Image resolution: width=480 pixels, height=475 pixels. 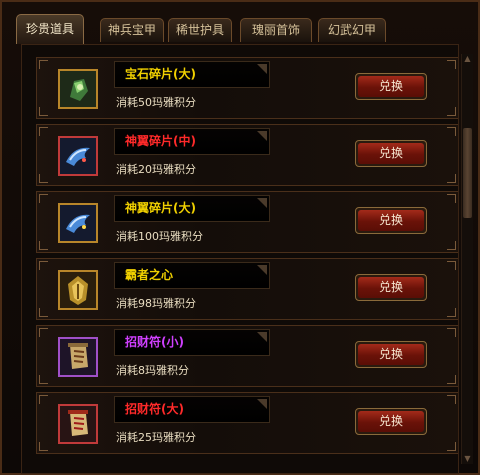 I want to click on scroll-up-icon: ▲, so click(x=467, y=59).